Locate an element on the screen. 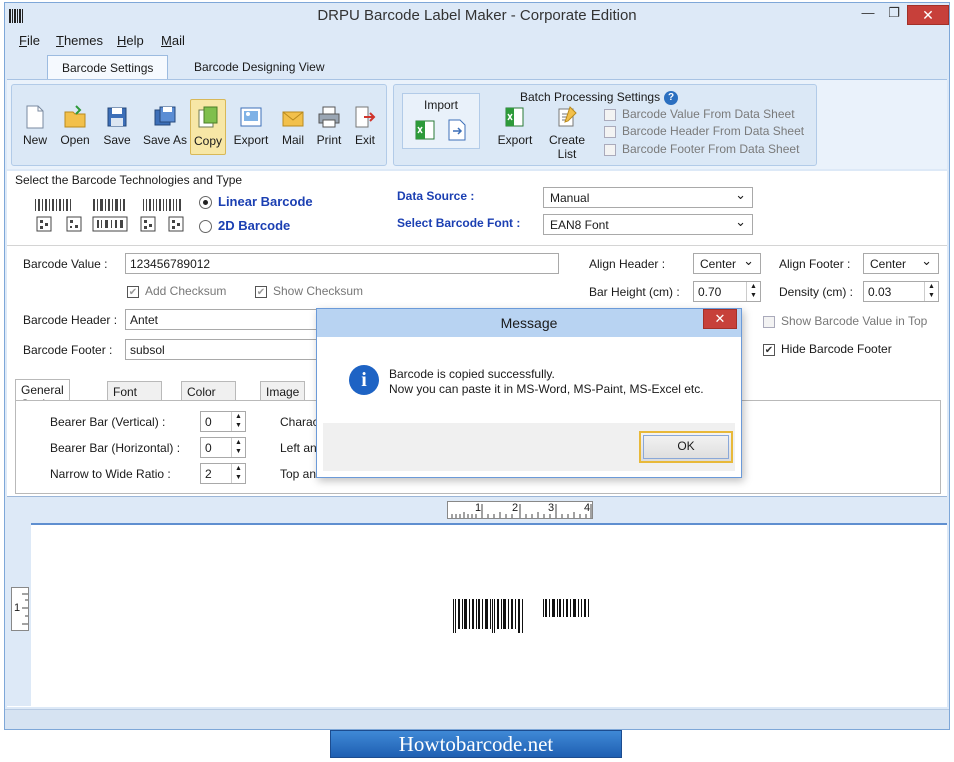 This screenshot has width=954, height=762. hide-footer-checkbox is located at coordinates (769, 349).